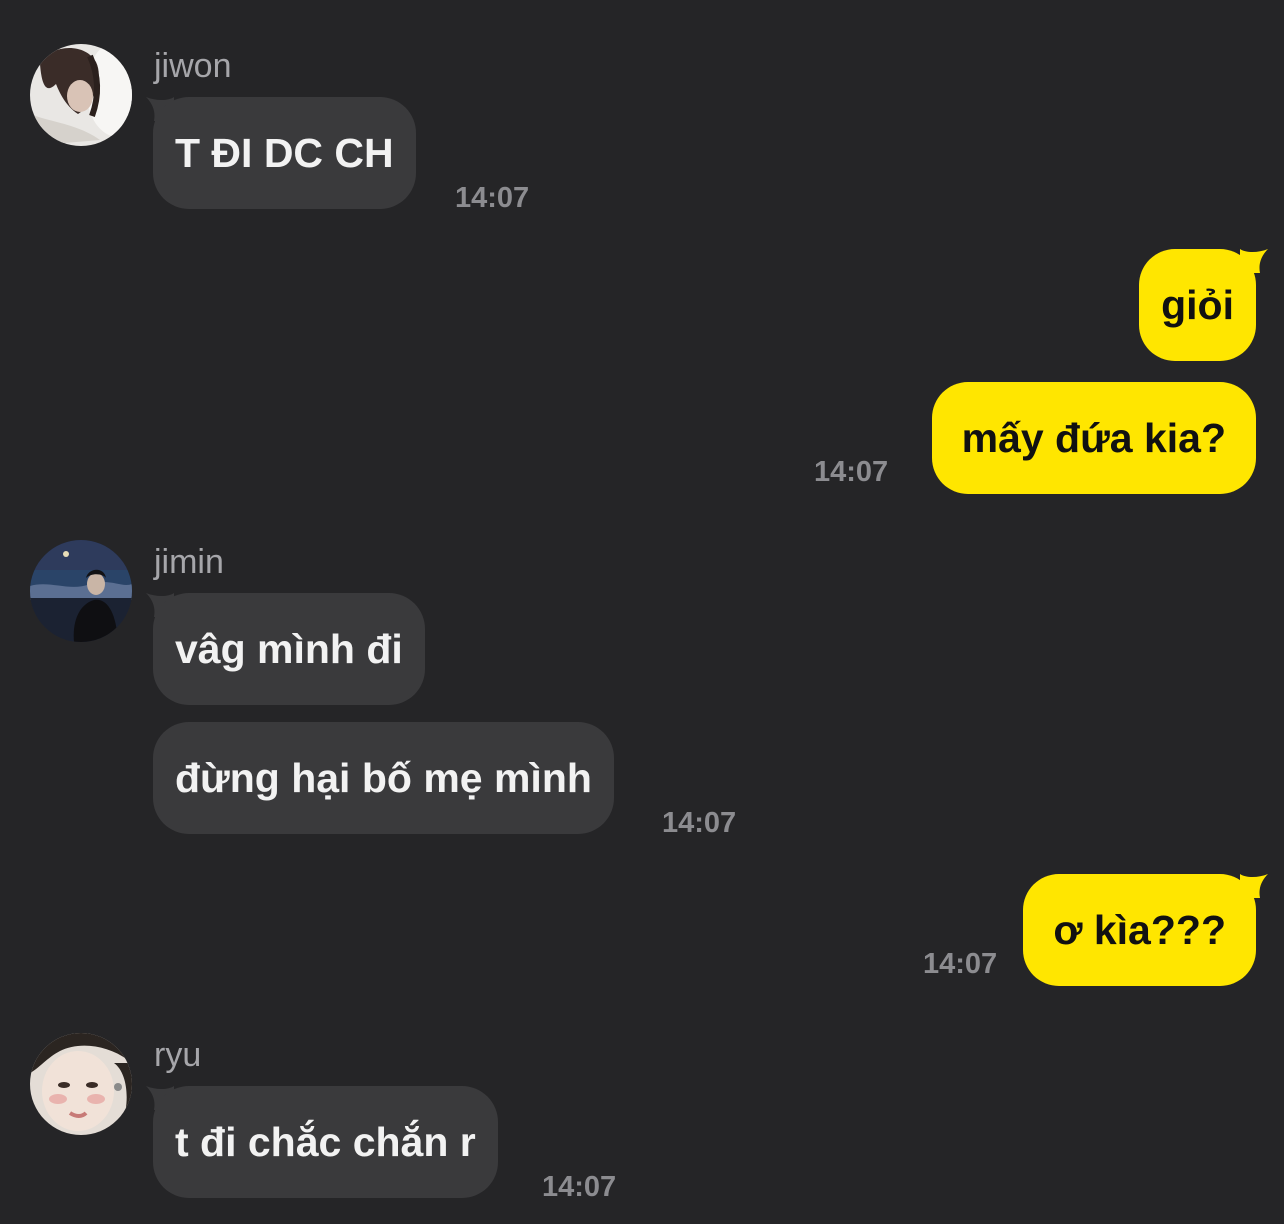 The width and height of the screenshot is (1284, 1224). I want to click on message-bubble: vâg mình đi, so click(289, 649).